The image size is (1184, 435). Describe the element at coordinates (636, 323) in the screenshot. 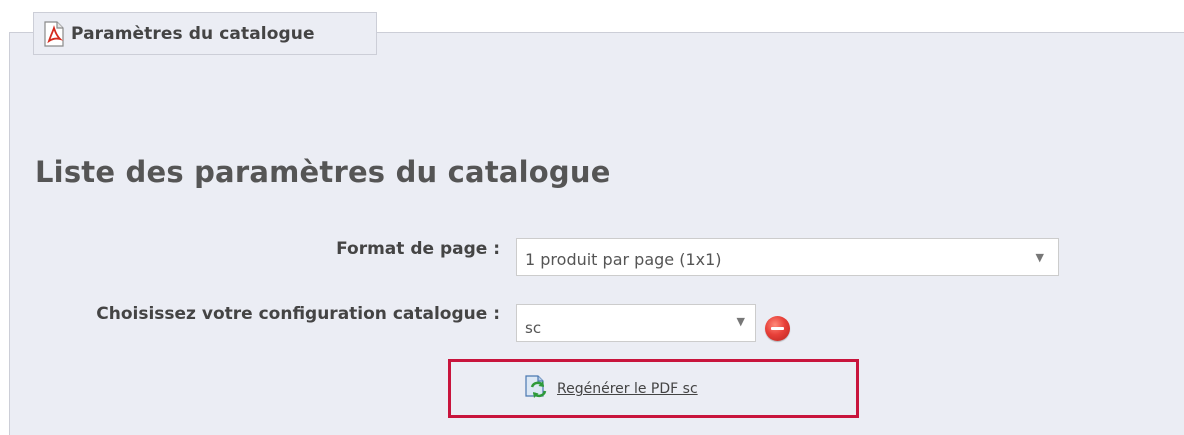

I see `catalog-config-select: sc ▼` at that location.